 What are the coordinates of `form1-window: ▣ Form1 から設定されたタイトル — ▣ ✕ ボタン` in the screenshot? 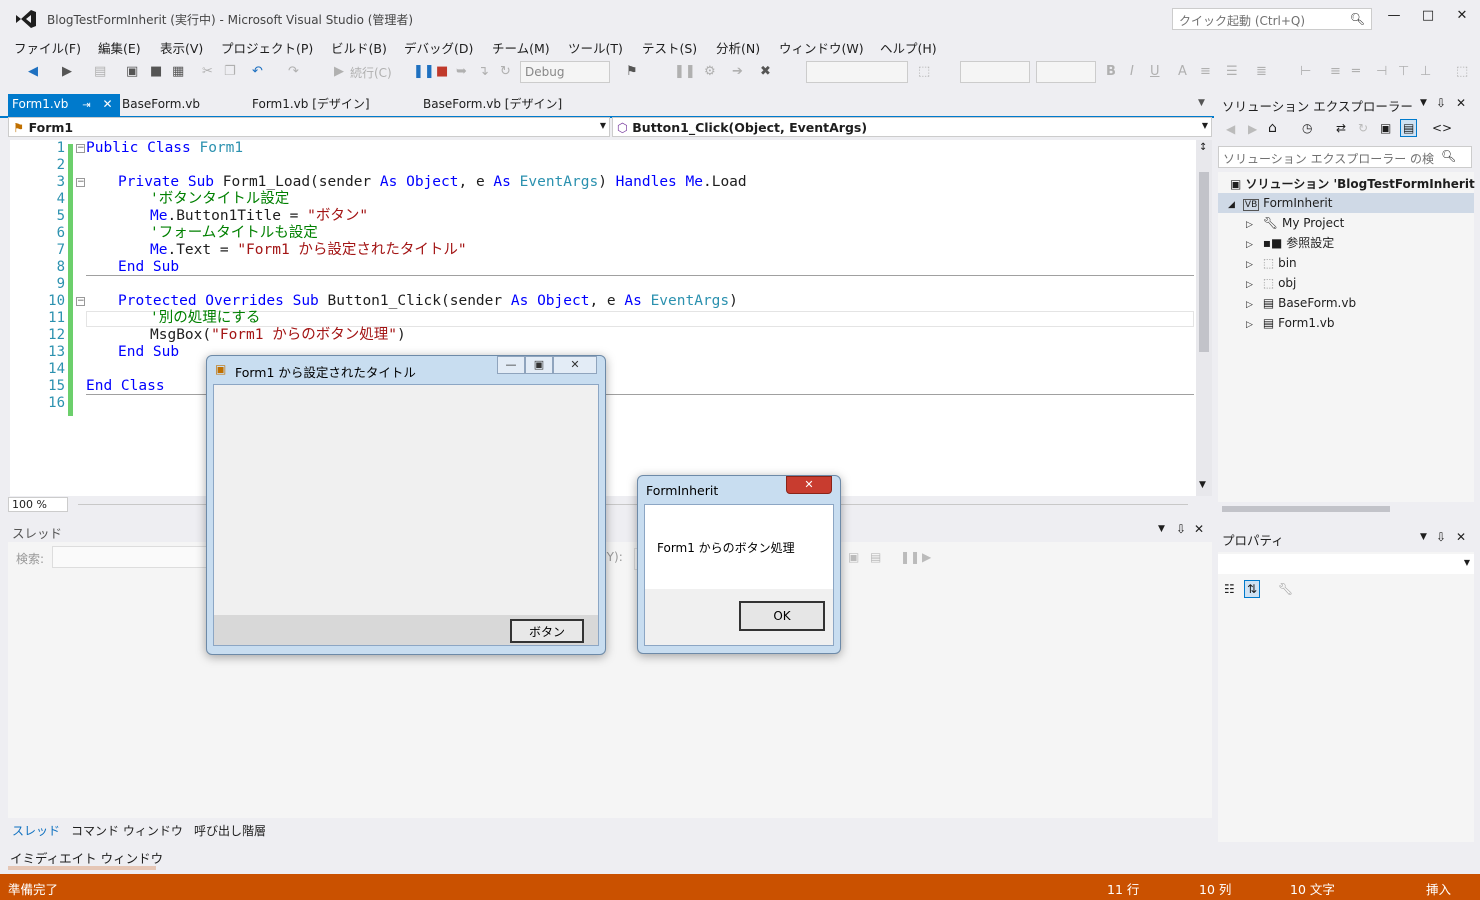 It's located at (406, 505).